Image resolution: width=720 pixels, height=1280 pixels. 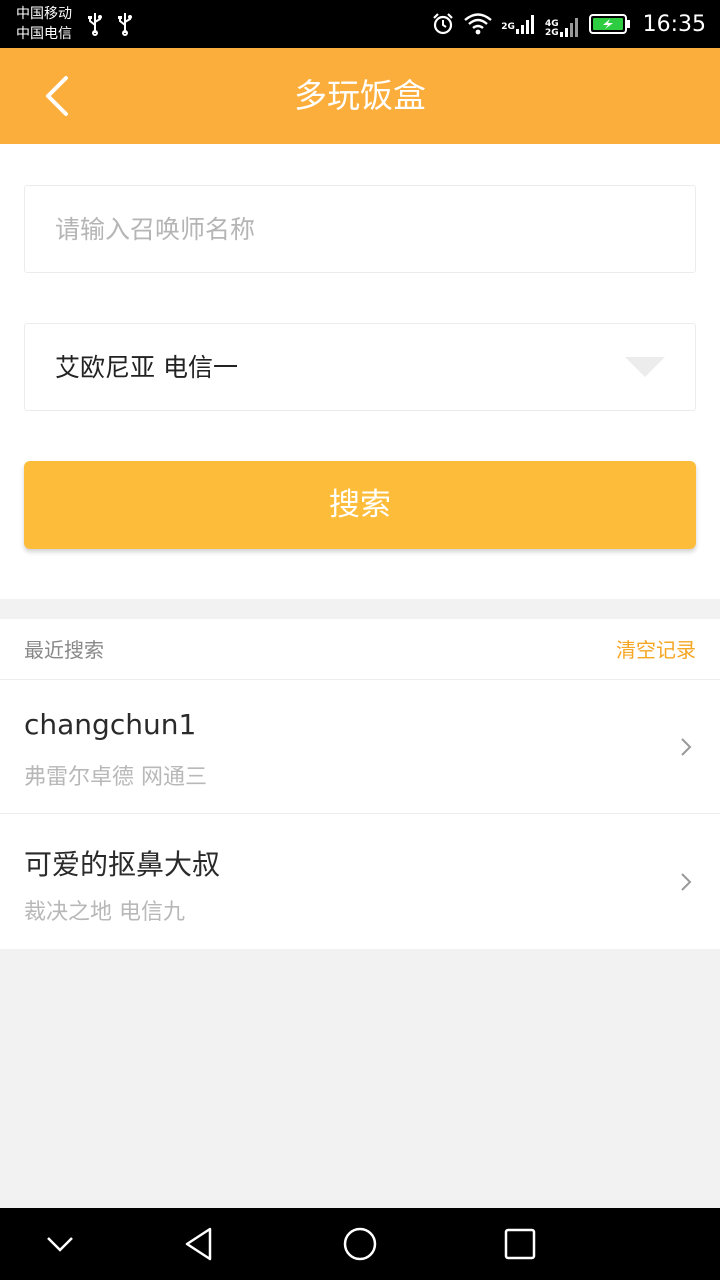 I want to click on list-item: changchun1 弗雷尔卓德 网通三, so click(x=360, y=747).